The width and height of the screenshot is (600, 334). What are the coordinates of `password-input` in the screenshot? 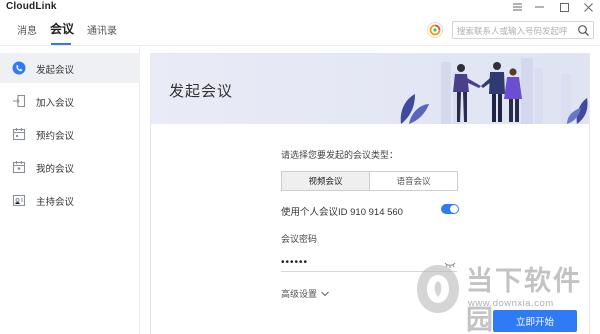 It's located at (356, 262).